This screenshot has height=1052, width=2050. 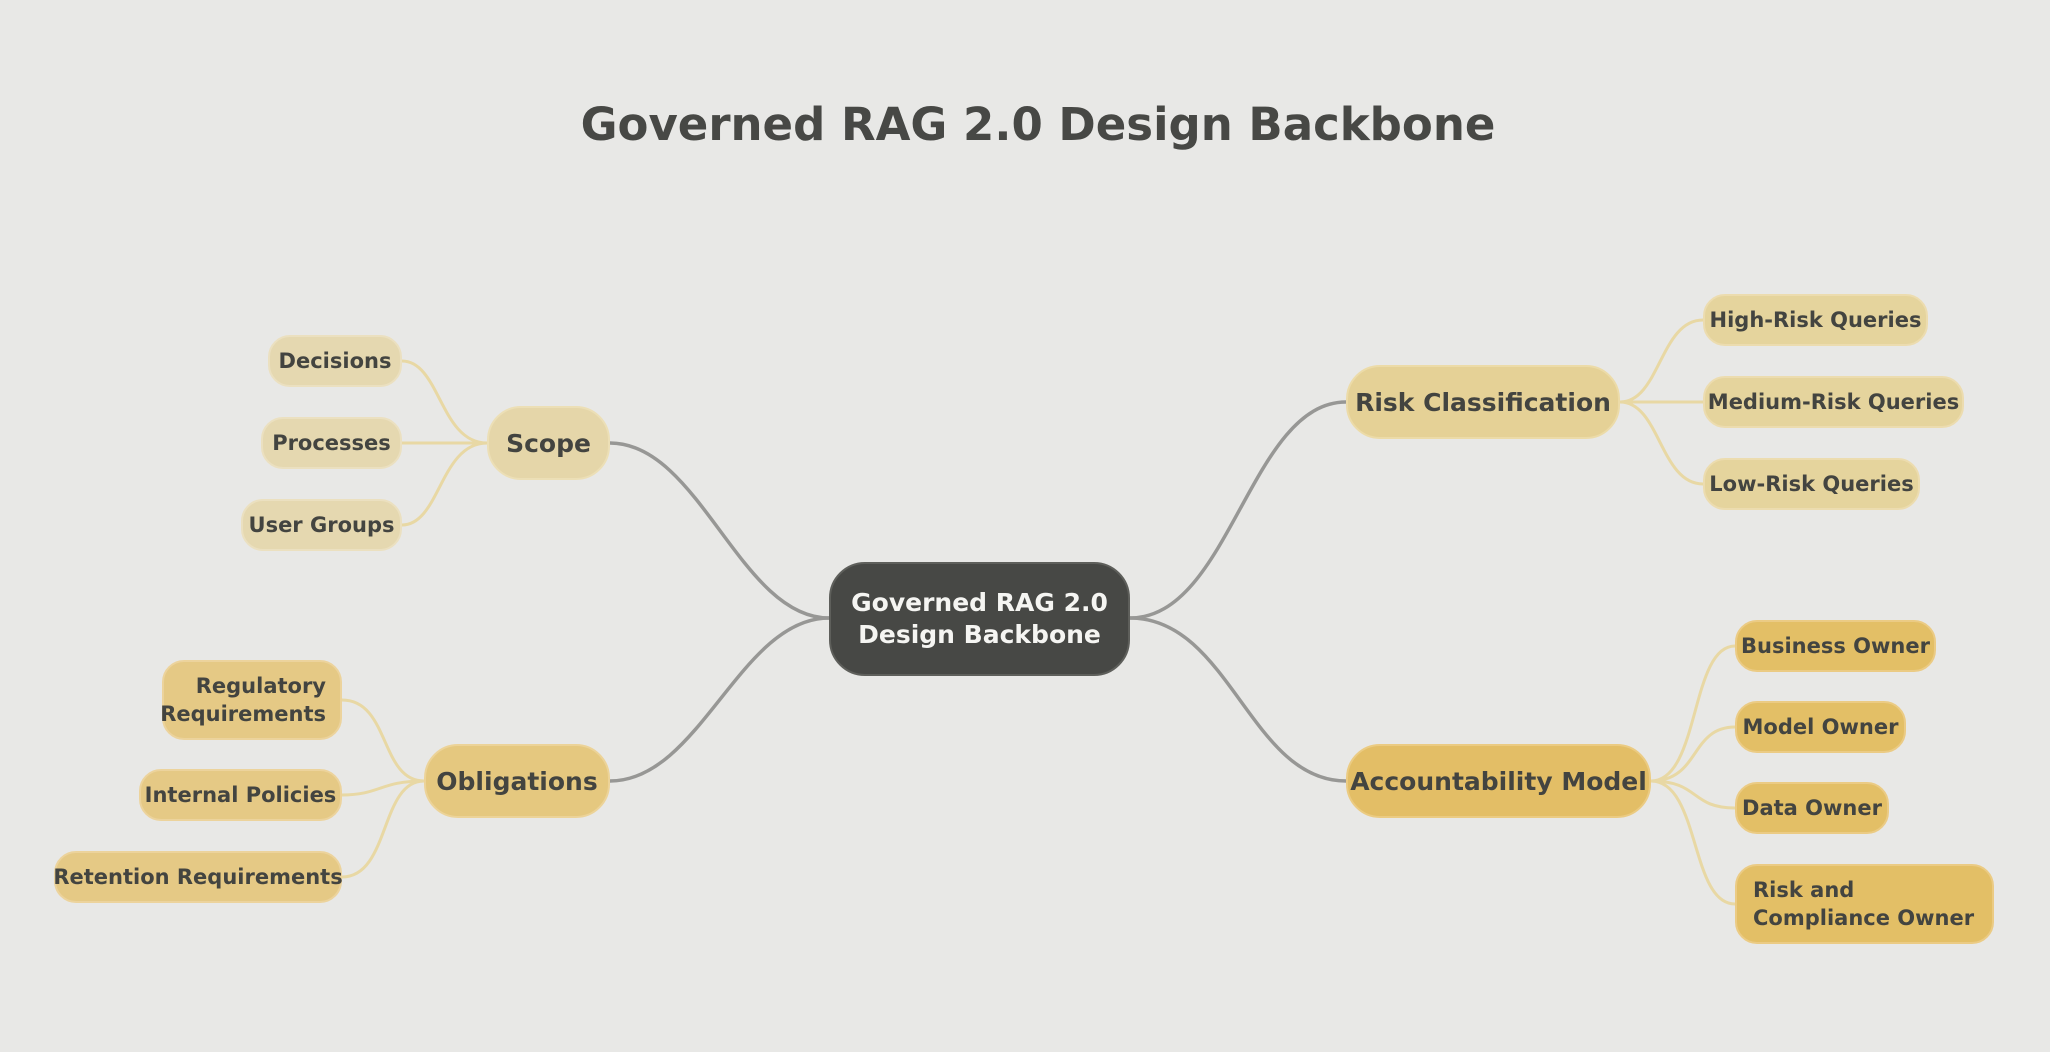 What do you see at coordinates (719, 699) in the screenshot?
I see `link-center-obligations` at bounding box center [719, 699].